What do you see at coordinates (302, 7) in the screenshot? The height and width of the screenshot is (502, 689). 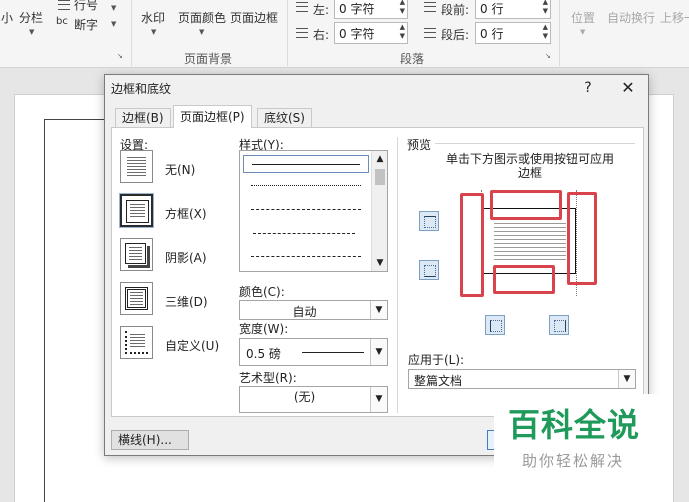 I see `indent-left-icon` at bounding box center [302, 7].